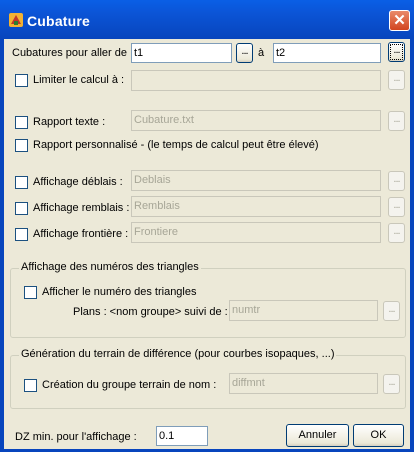 This screenshot has height=452, width=414. Describe the element at coordinates (261, 53) in the screenshot. I see `cubatures-to-label: à` at that location.